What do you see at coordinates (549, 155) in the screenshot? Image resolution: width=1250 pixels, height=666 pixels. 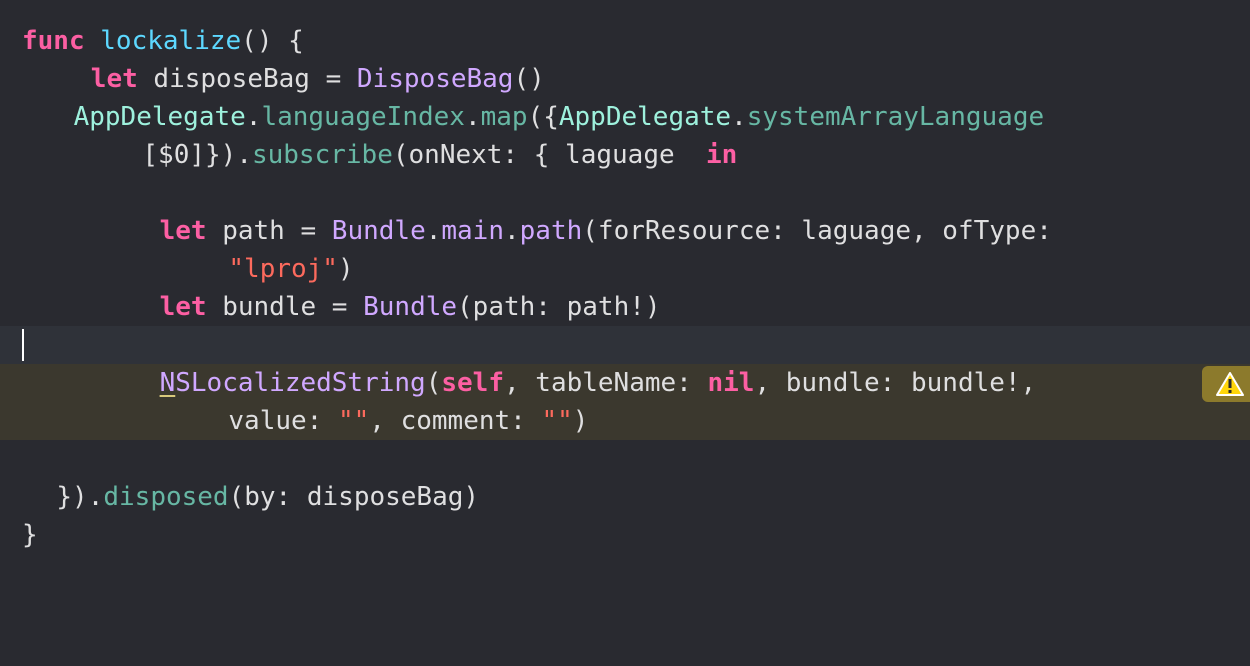 I see `code-token: (onNext: { laguage` at bounding box center [549, 155].